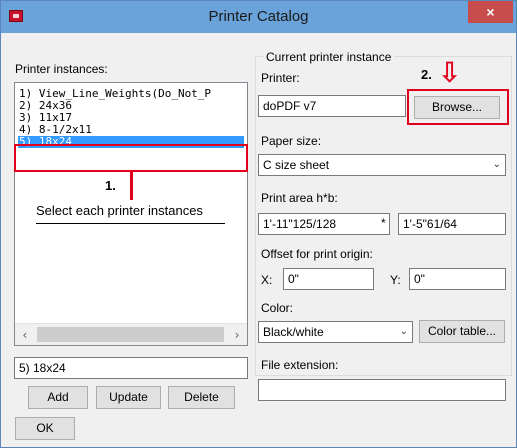 The image size is (517, 448). What do you see at coordinates (335, 332) in the screenshot?
I see `color-select: Black/white ⌄` at bounding box center [335, 332].